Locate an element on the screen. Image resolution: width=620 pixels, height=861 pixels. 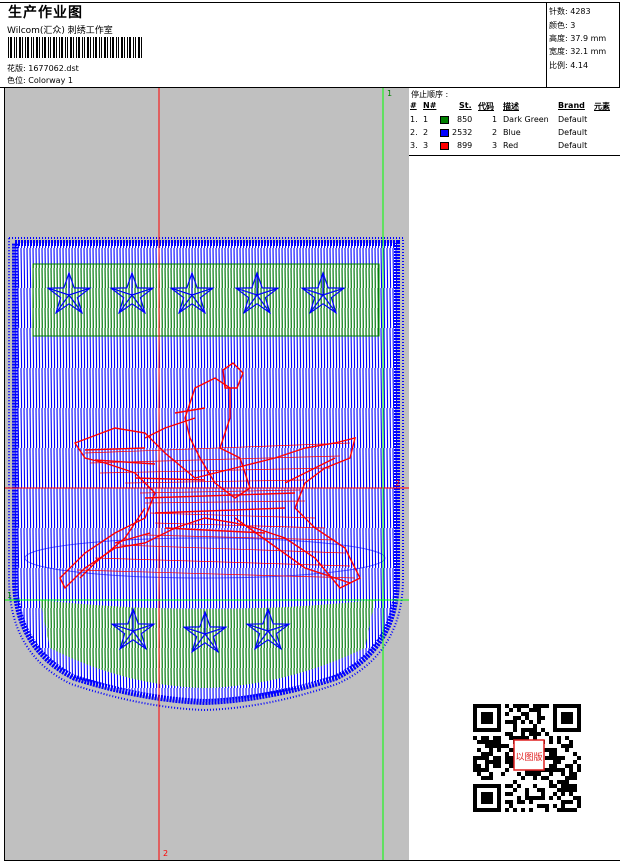
stat-scale: 比例: 4.14 is located at coordinates (569, 65).